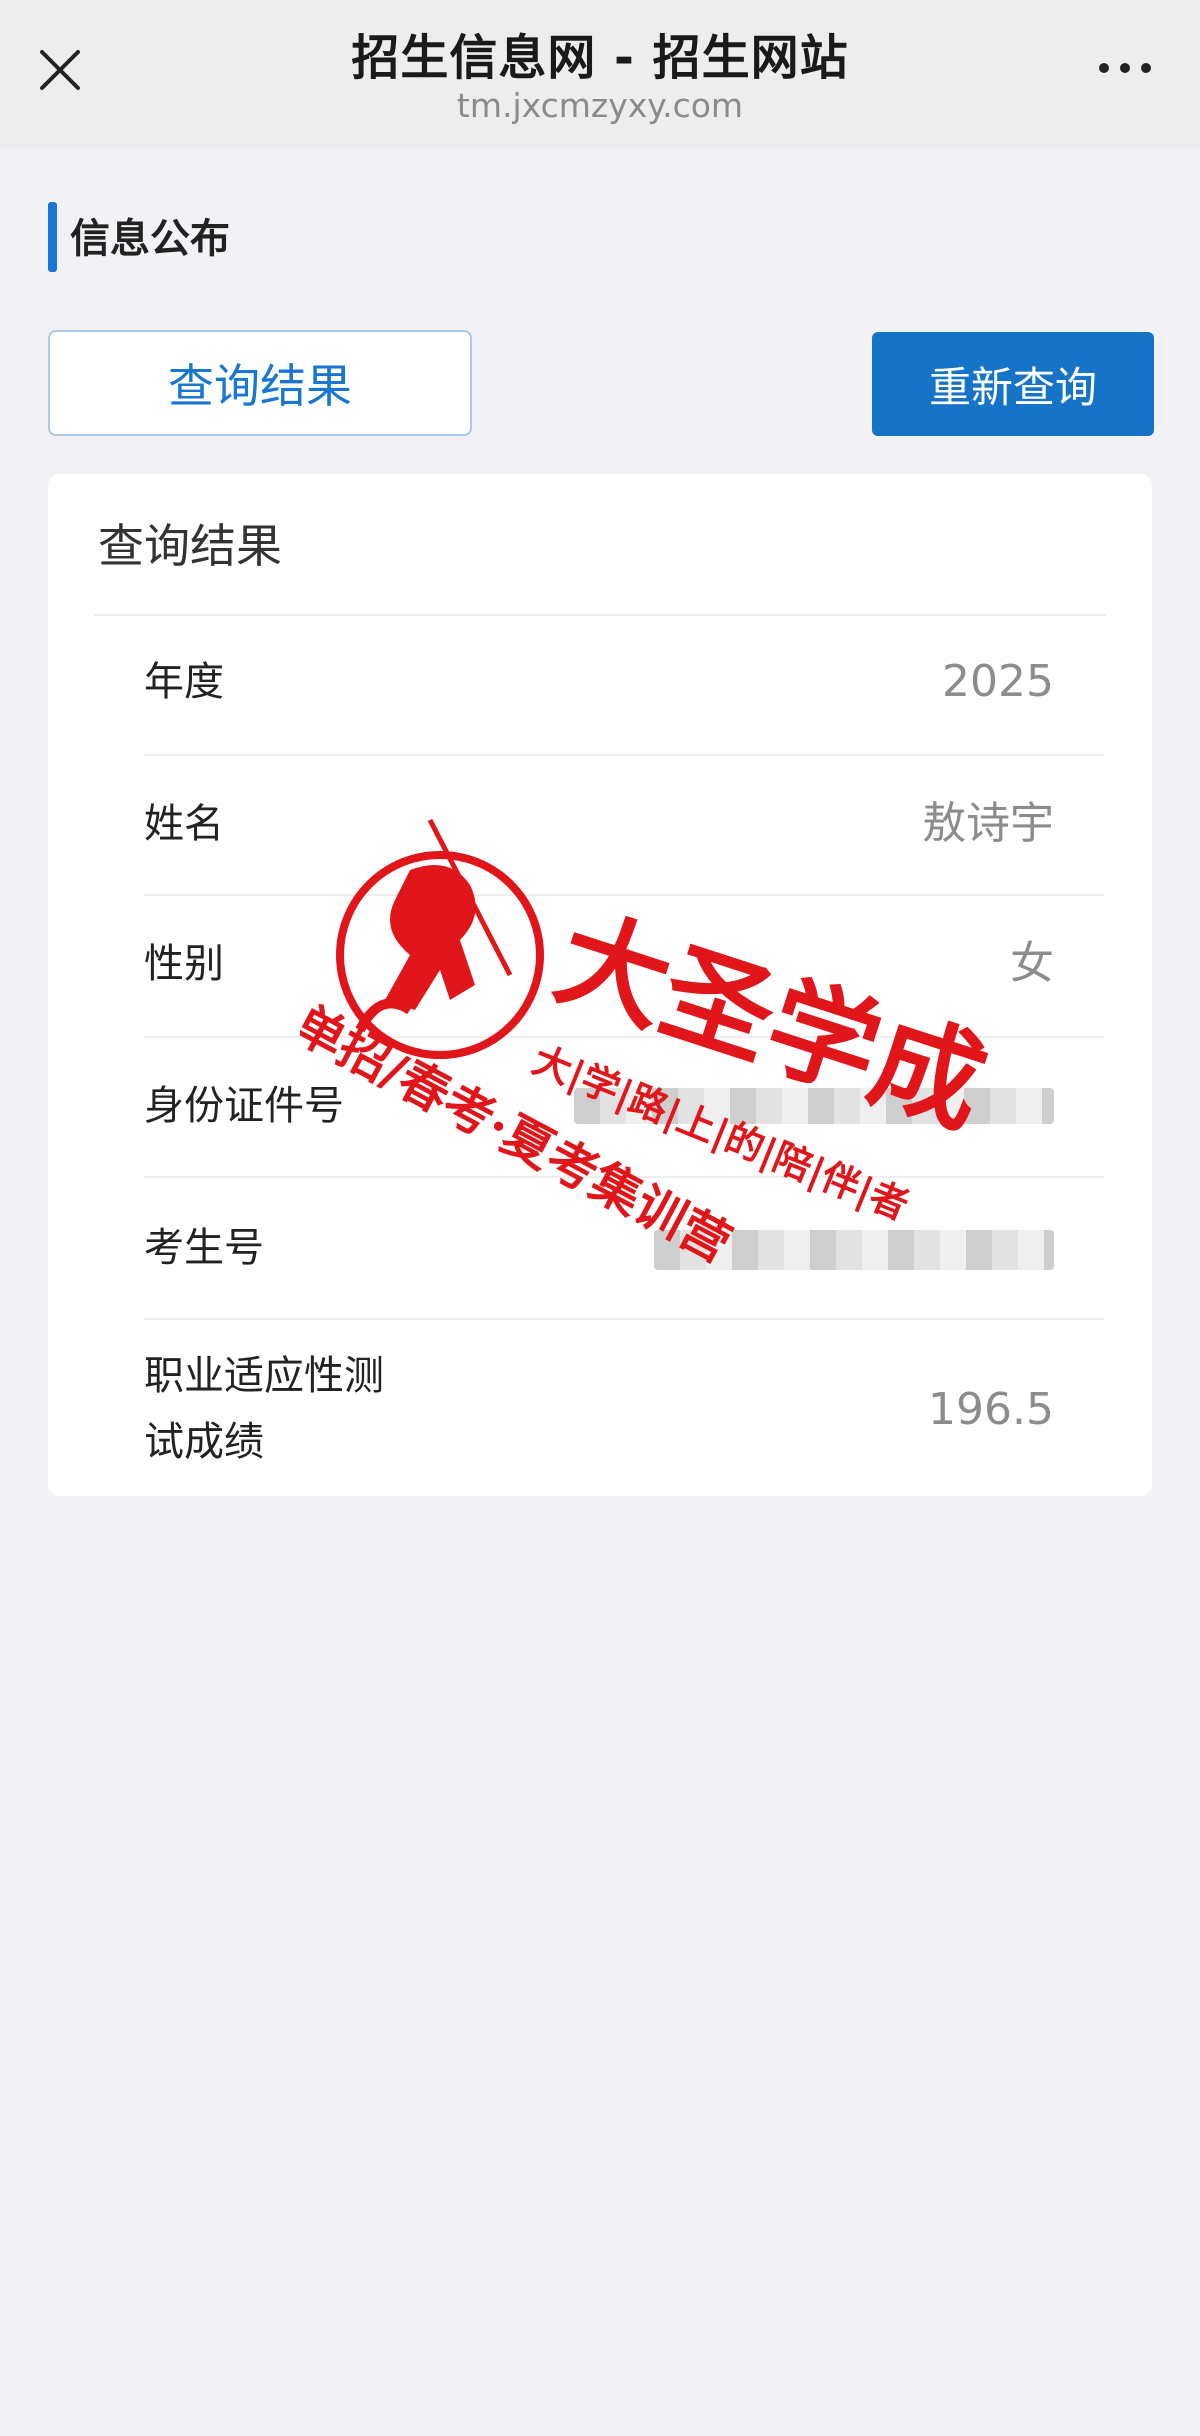 The image size is (1200, 2436). I want to click on query-result-tab: 查询结果, so click(260, 383).